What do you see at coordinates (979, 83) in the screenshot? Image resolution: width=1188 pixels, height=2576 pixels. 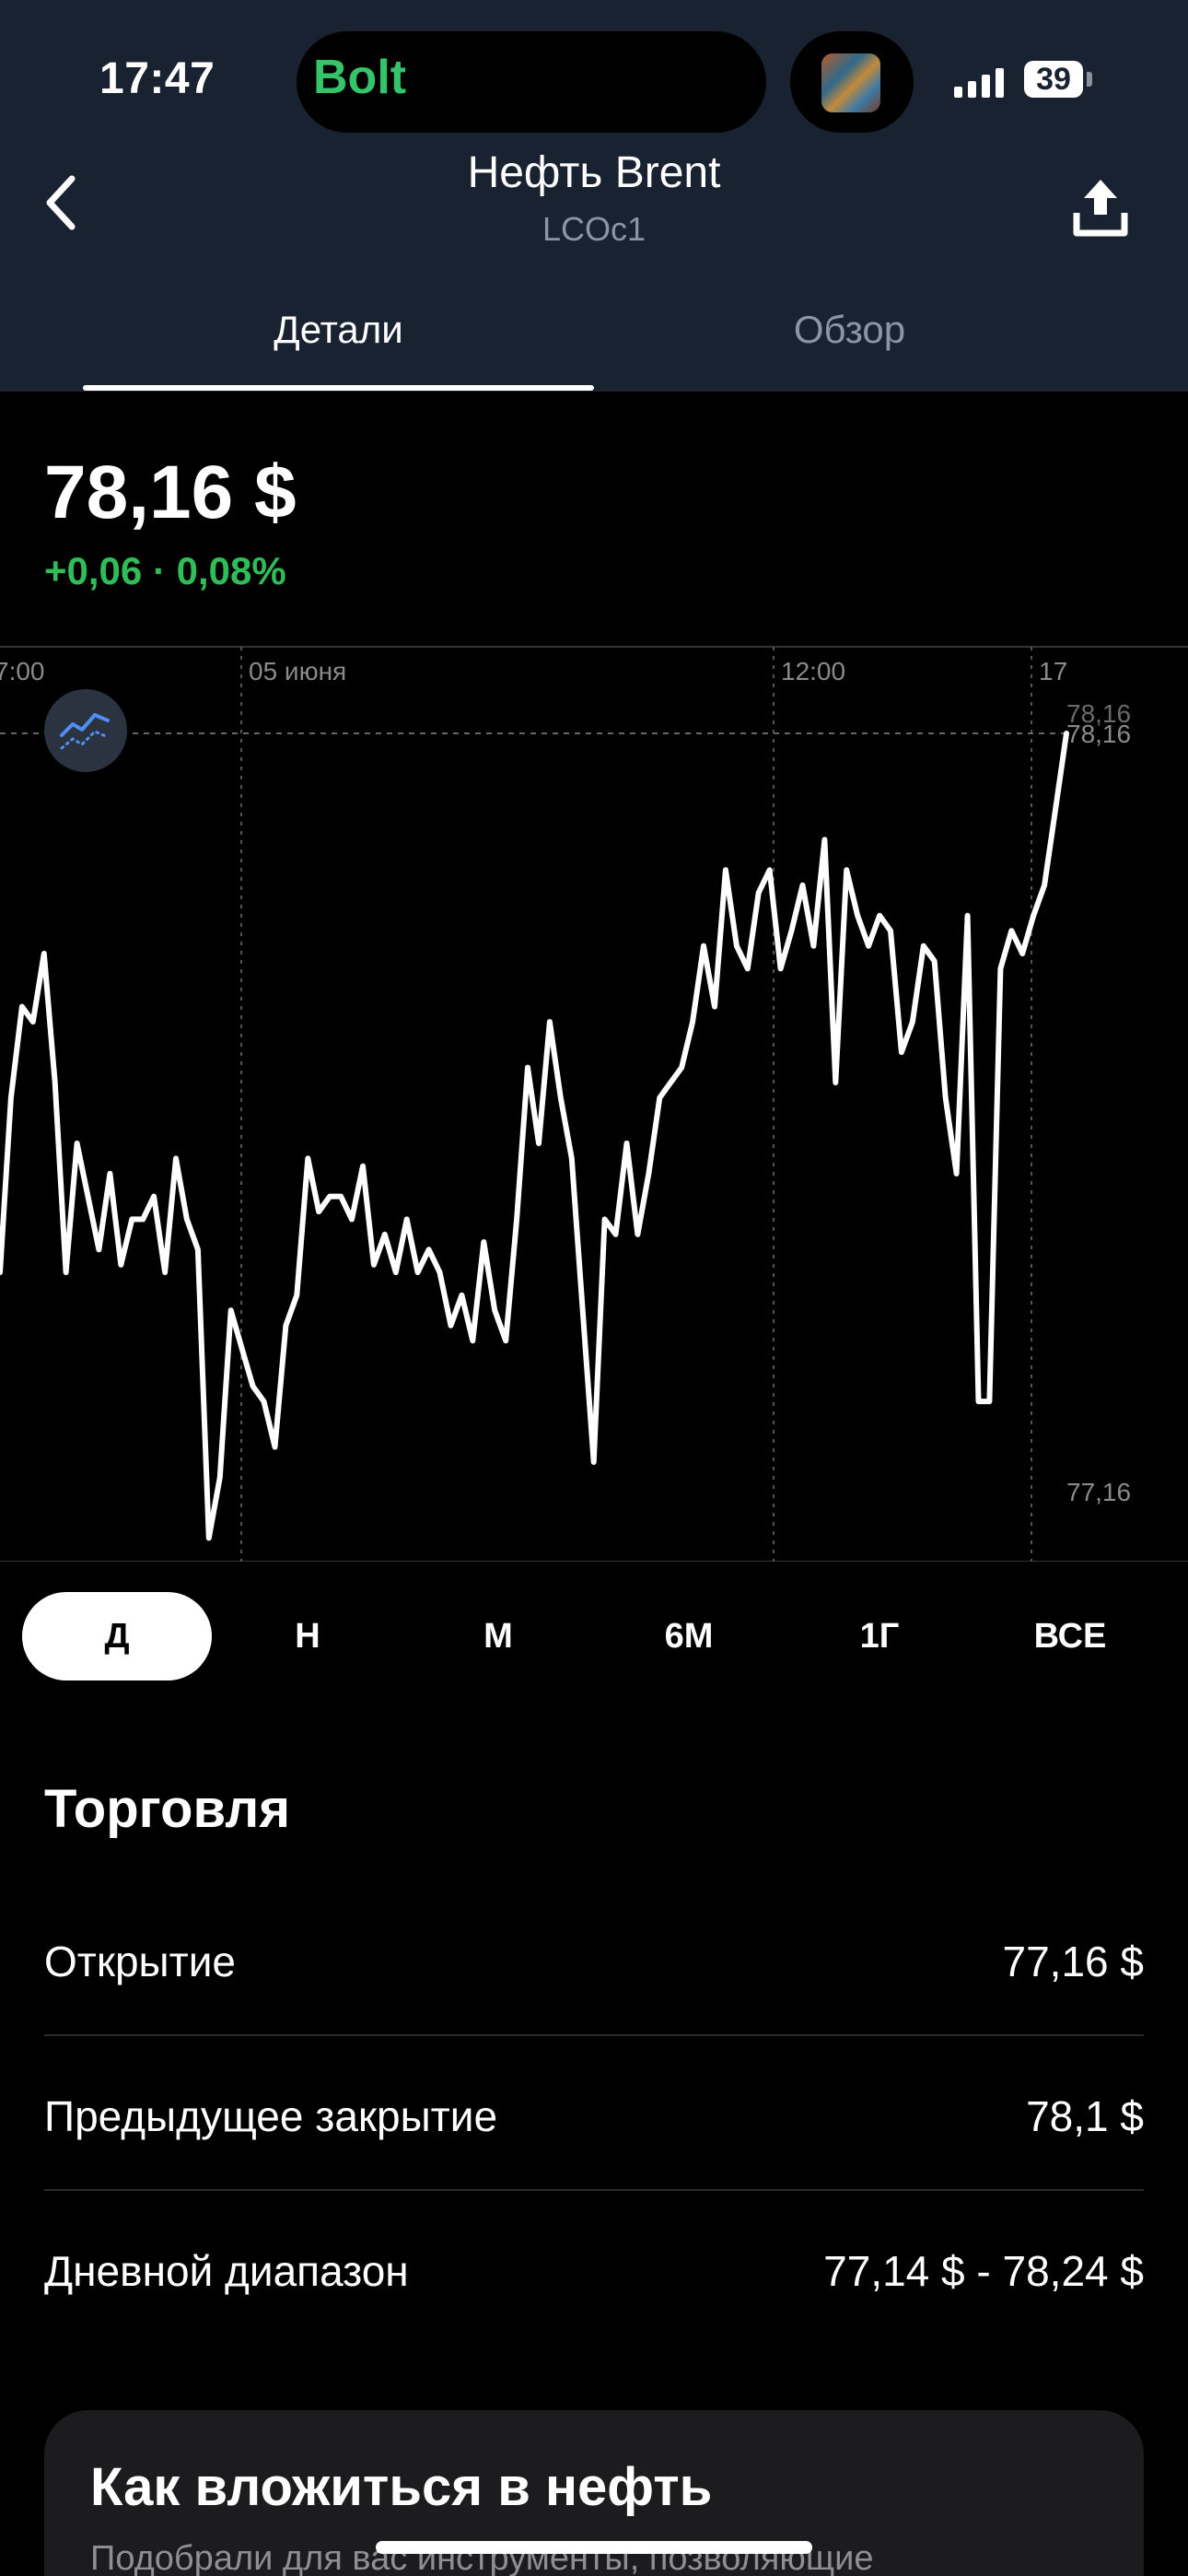 I see `cellular-signal-icon` at bounding box center [979, 83].